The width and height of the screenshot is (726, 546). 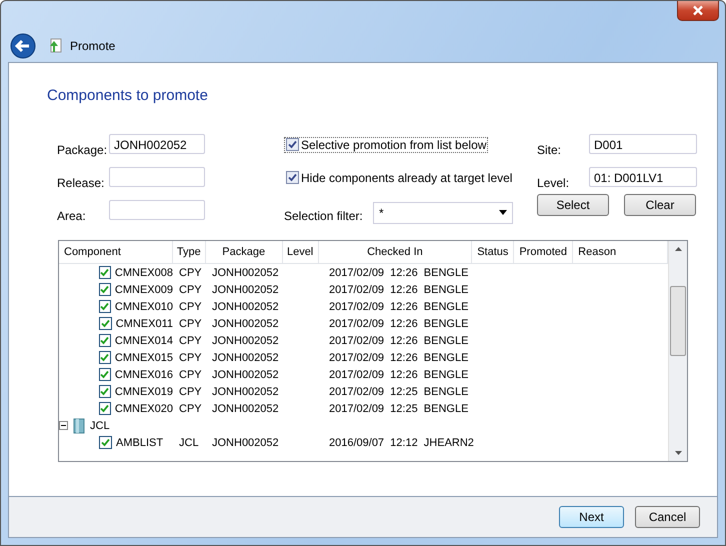 I want to click on table-cell: CMNEX011, so click(x=144, y=324).